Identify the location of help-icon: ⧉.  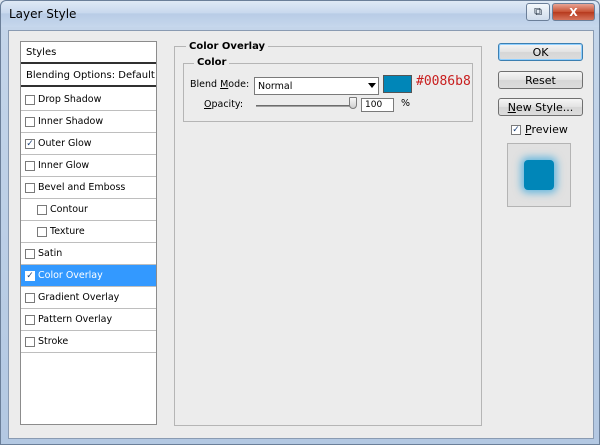
(538, 11).